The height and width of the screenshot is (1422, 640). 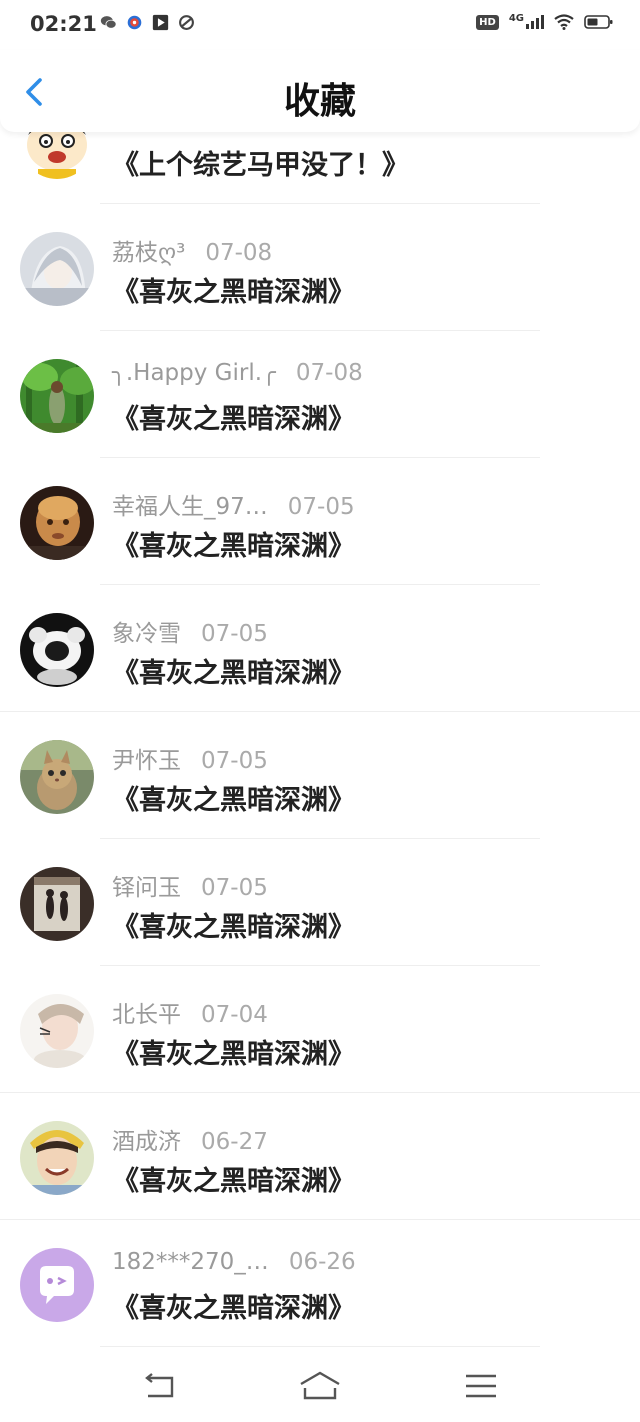 What do you see at coordinates (564, 22) in the screenshot?
I see `wifi-icon` at bounding box center [564, 22].